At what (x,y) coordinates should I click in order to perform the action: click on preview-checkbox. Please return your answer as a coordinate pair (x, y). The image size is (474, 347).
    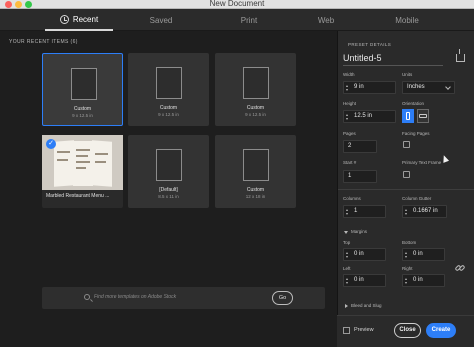
    Looking at the image, I should click on (346, 330).